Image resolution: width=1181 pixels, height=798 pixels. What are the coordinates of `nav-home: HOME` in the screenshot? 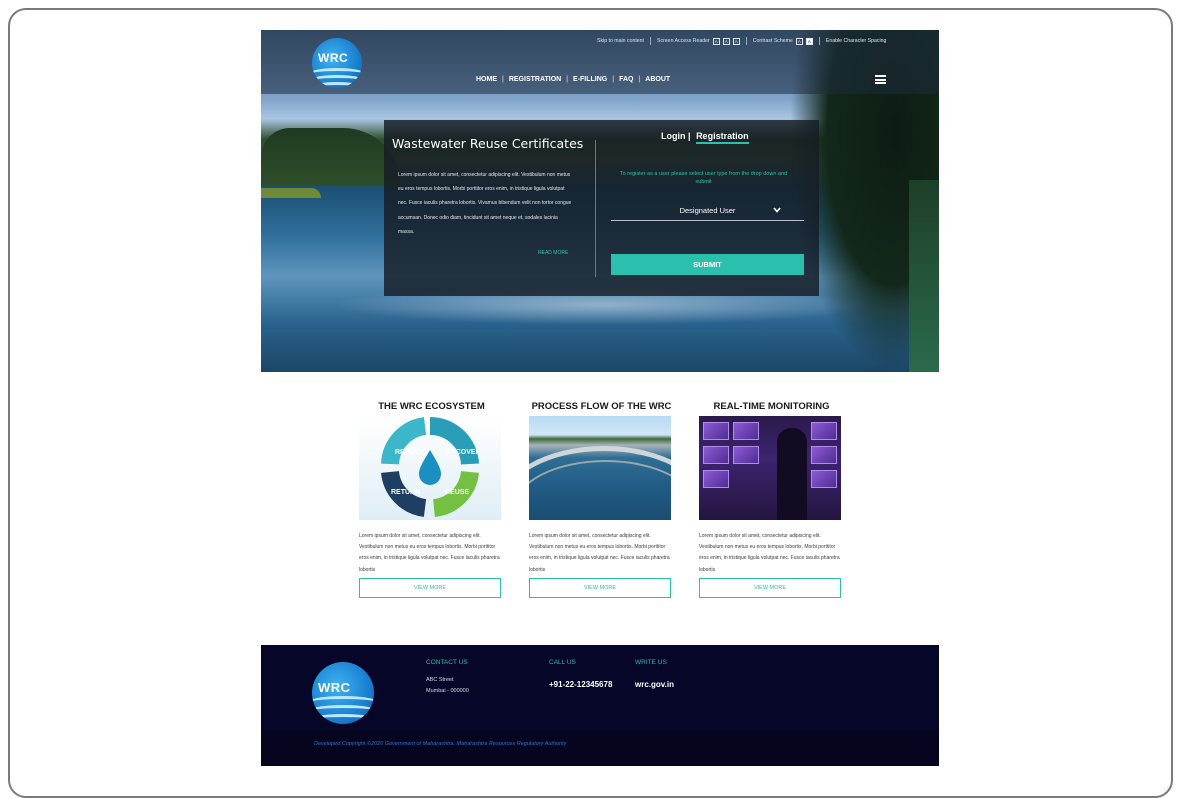 It's located at (486, 79).